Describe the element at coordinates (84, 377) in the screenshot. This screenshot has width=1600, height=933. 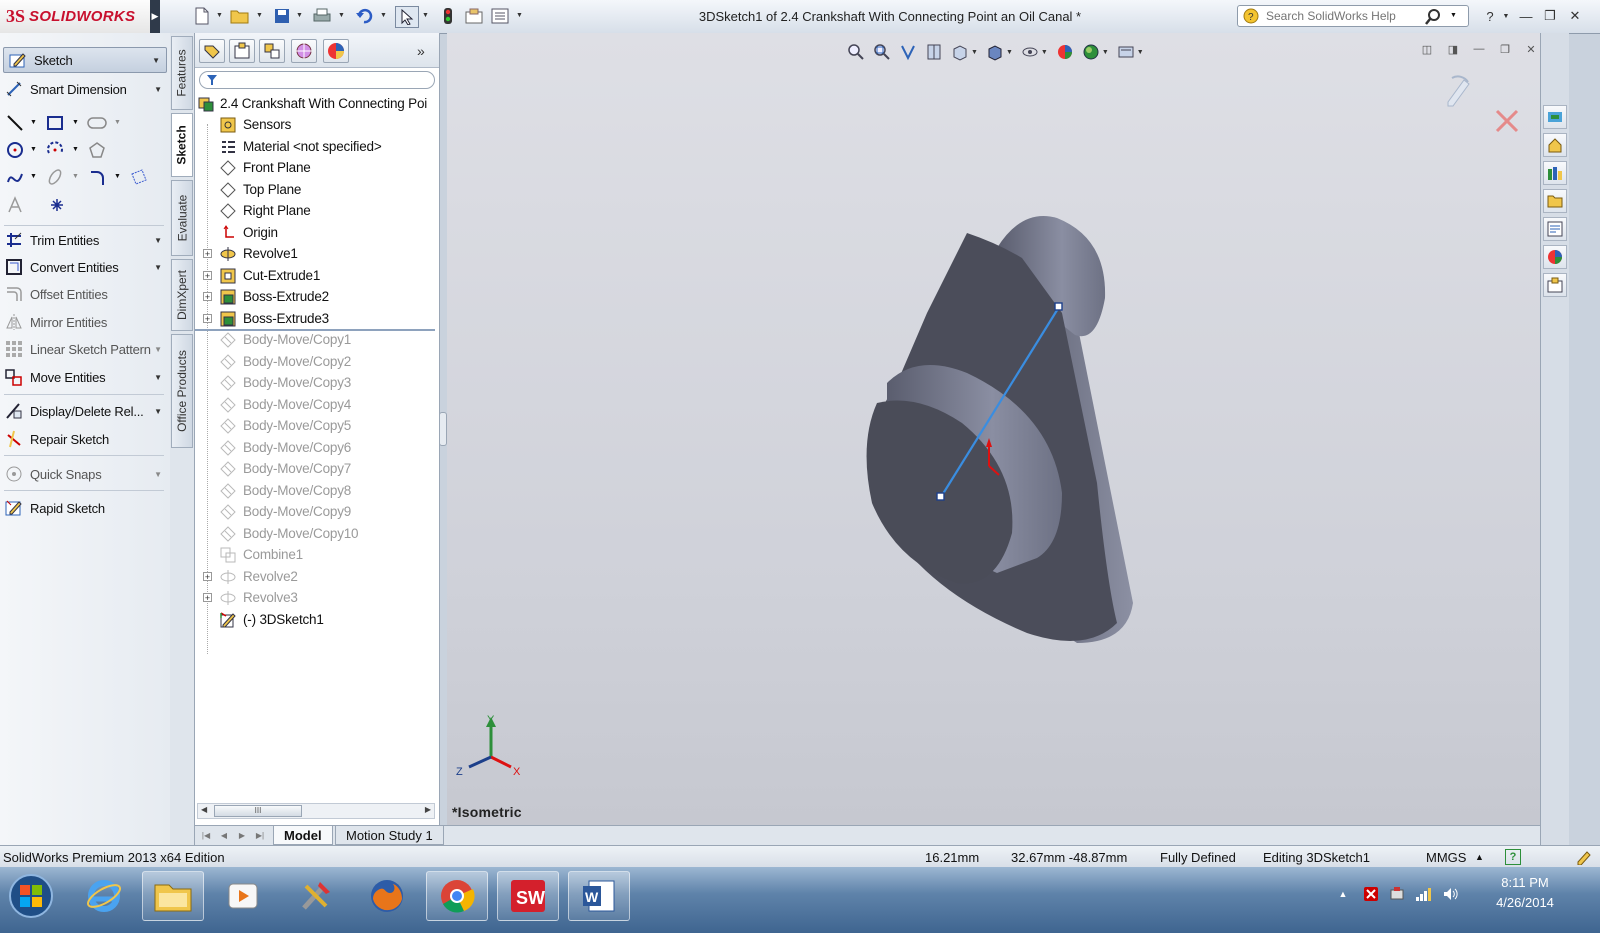
I see `move-entities-button: Move Entities ▼` at that location.